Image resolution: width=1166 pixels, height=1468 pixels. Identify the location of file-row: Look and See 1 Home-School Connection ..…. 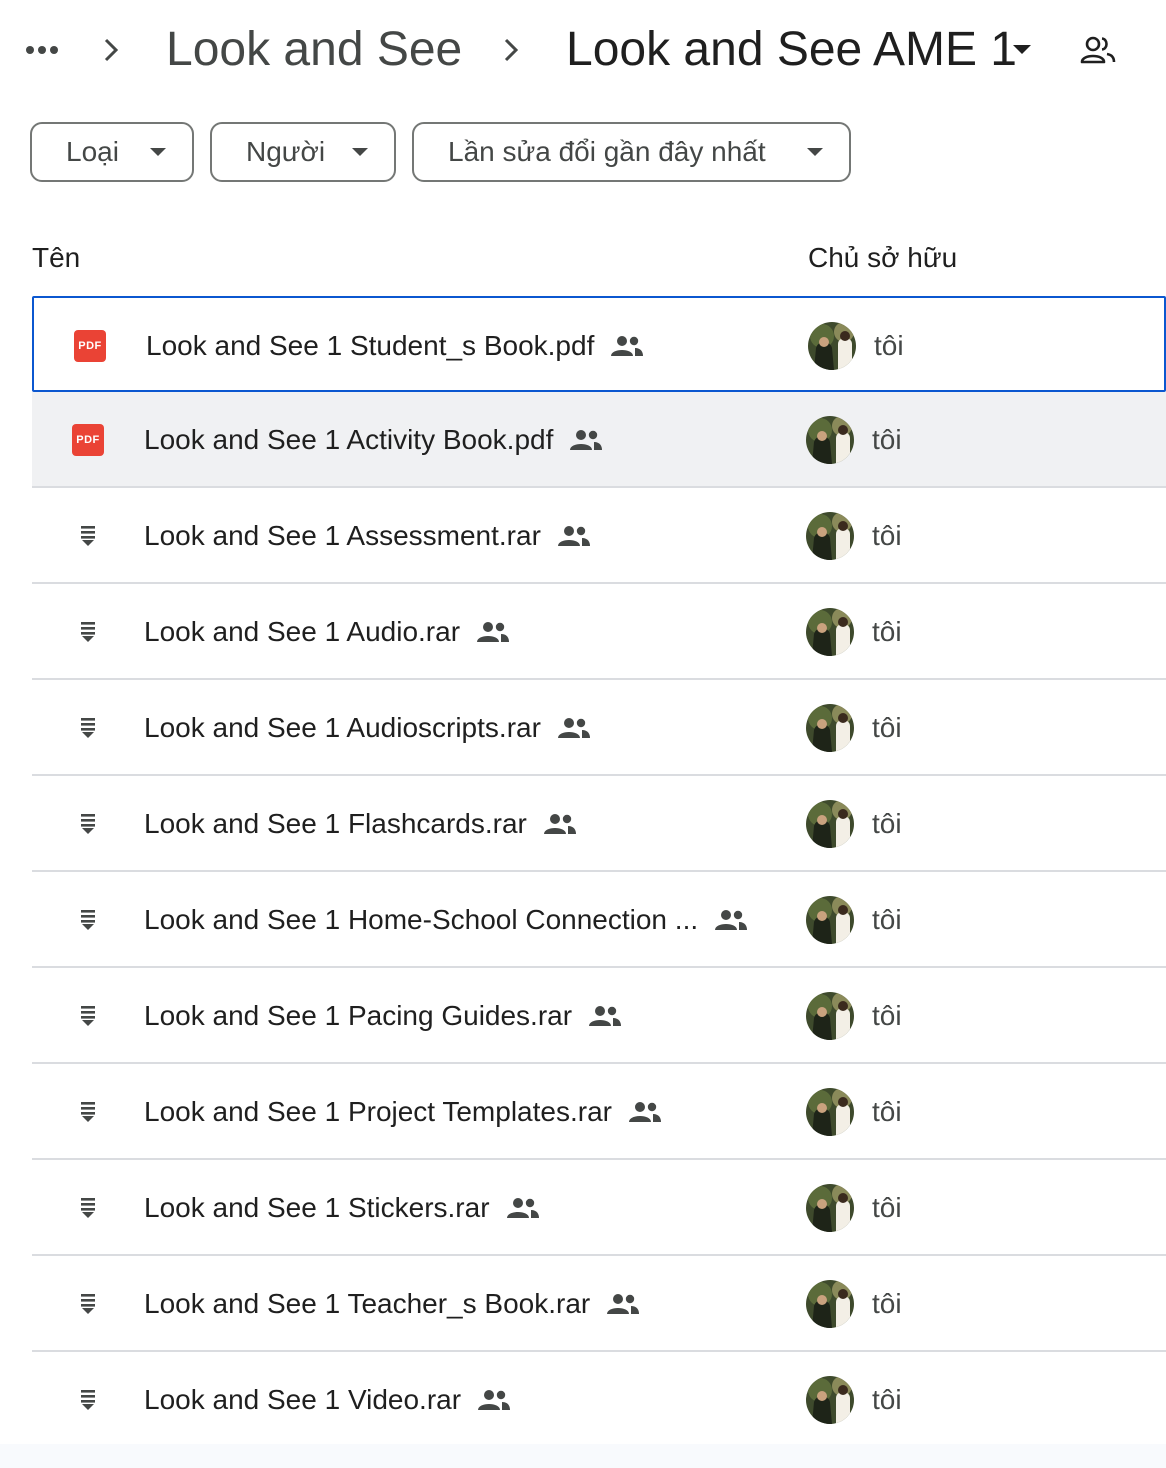
(599, 920).